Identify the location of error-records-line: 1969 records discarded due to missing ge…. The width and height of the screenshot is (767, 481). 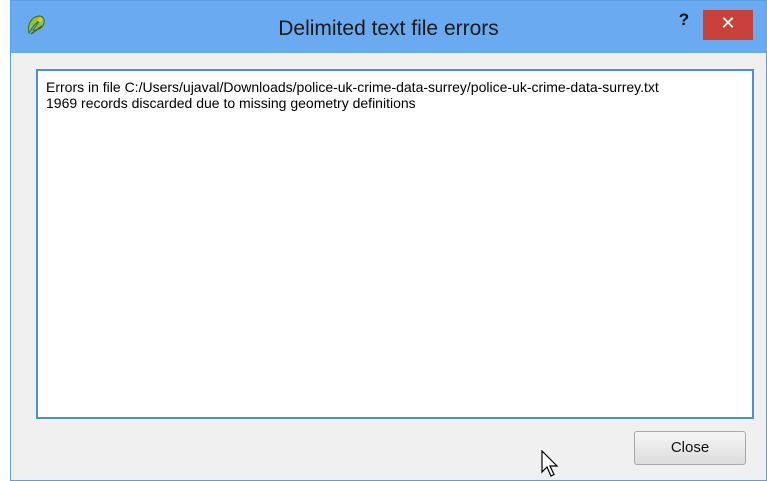
(231, 103).